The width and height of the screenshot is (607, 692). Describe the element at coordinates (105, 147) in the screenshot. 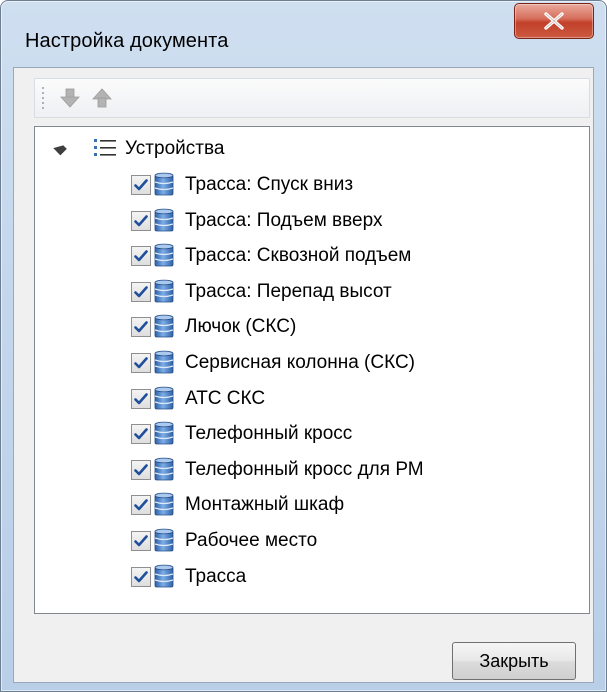

I see `list-icon` at that location.